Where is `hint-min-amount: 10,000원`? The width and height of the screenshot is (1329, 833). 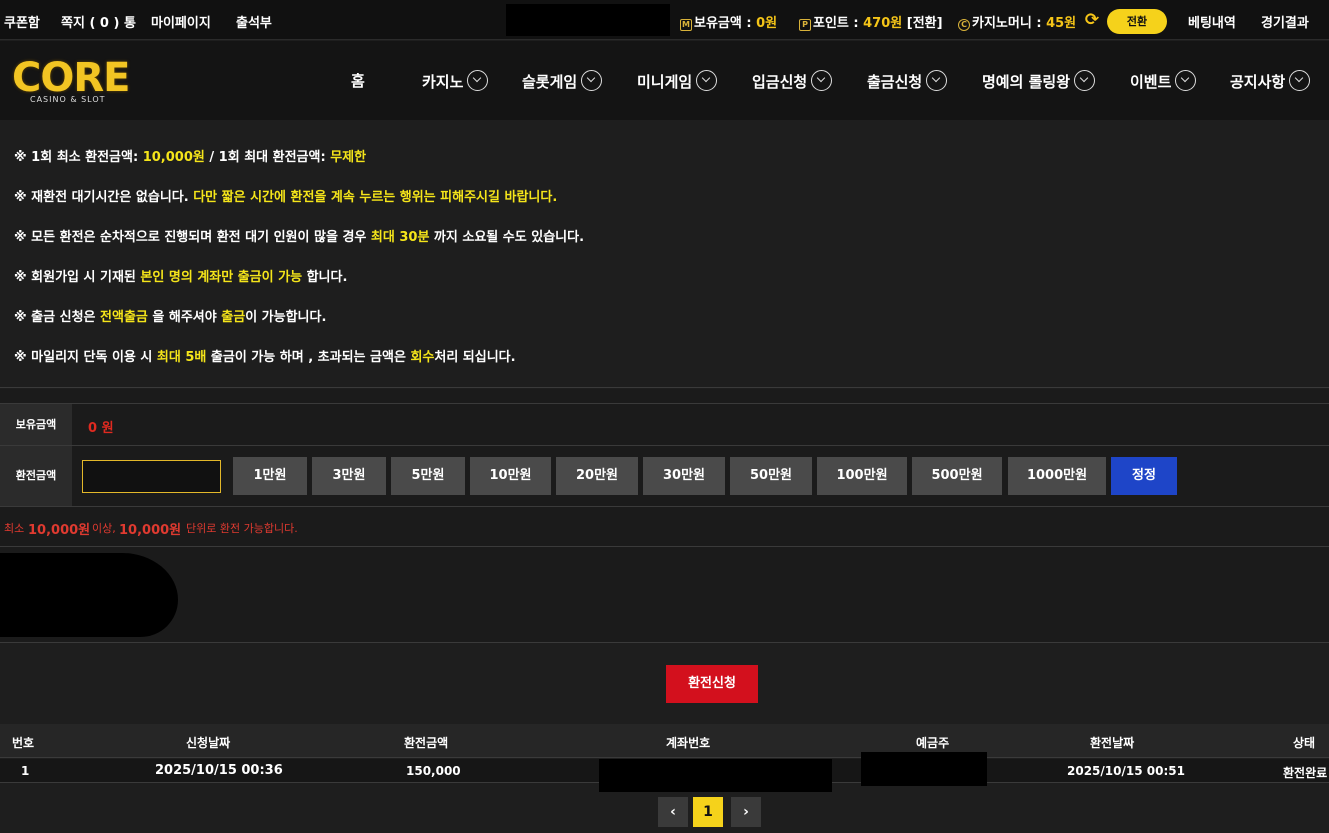 hint-min-amount: 10,000원 is located at coordinates (59, 530).